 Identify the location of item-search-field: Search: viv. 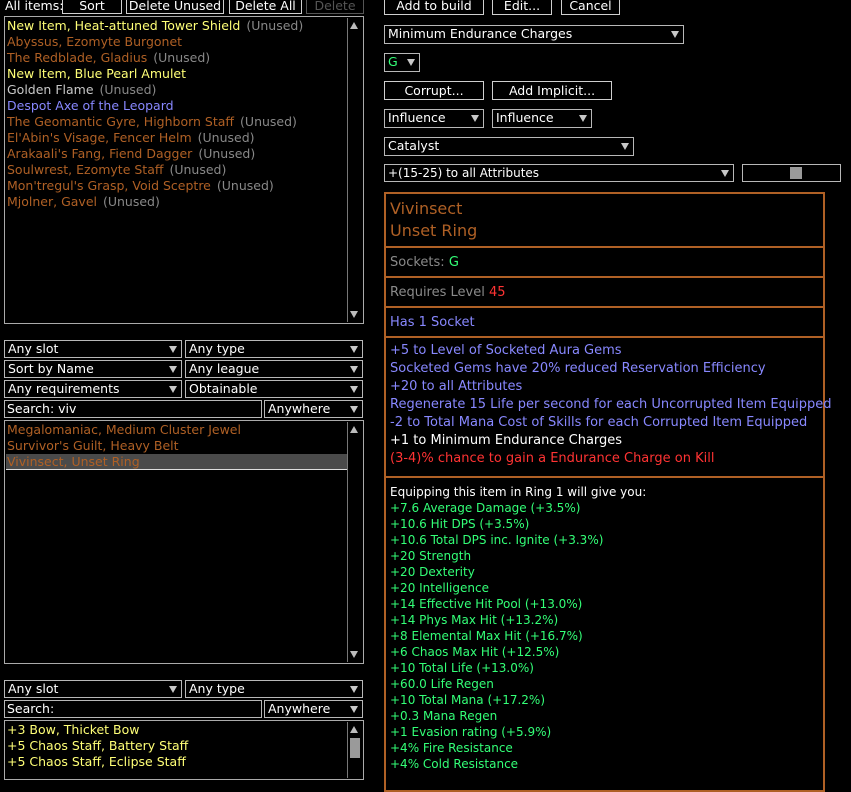
(133, 409).